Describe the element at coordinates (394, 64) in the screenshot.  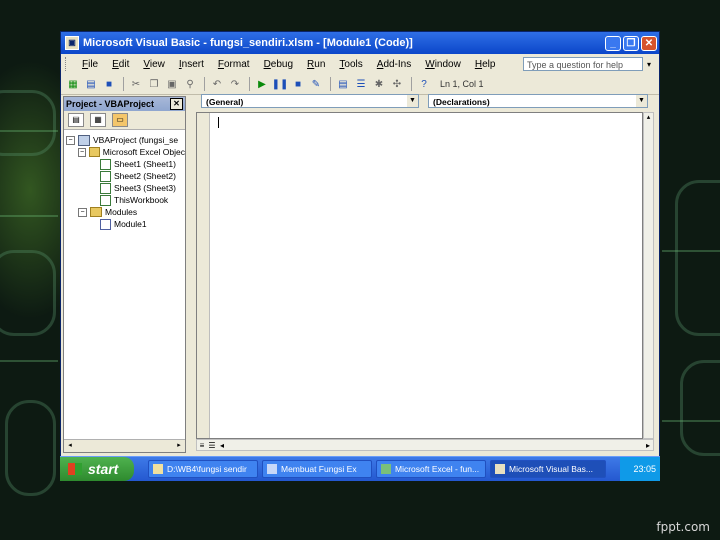
I see `menu-add-ins: Add-Ins` at that location.